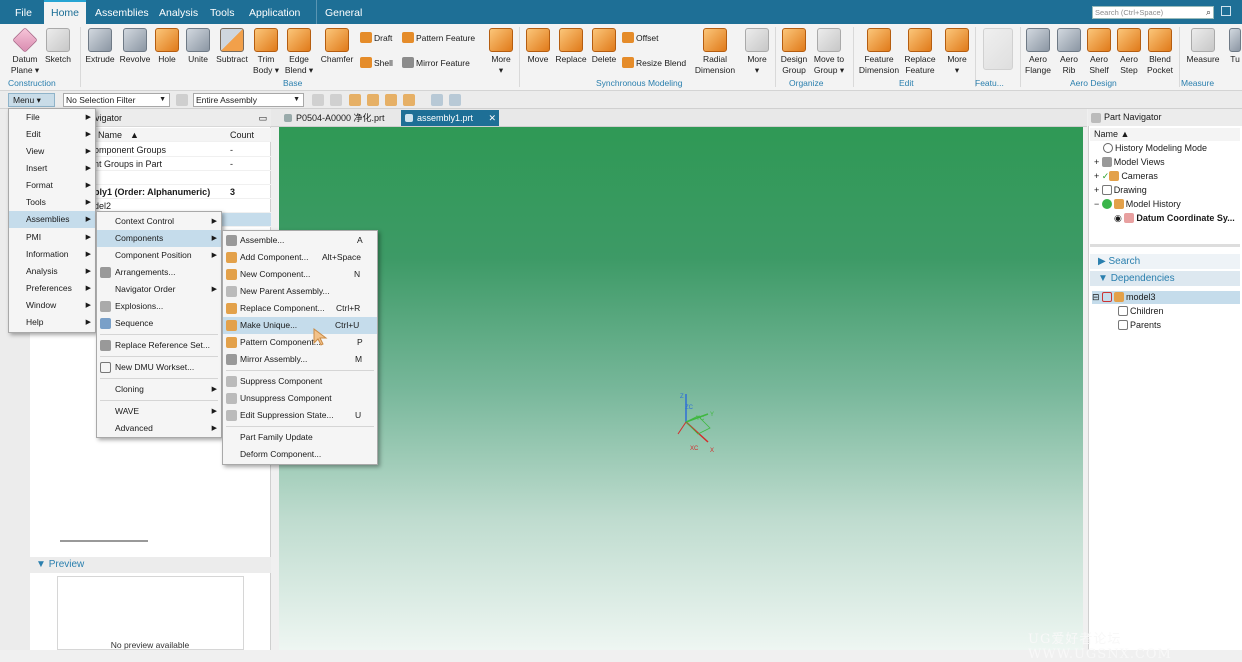 This screenshot has width=1242, height=662. What do you see at coordinates (640, 38) in the screenshot?
I see `offset-face-button: Offset` at bounding box center [640, 38].